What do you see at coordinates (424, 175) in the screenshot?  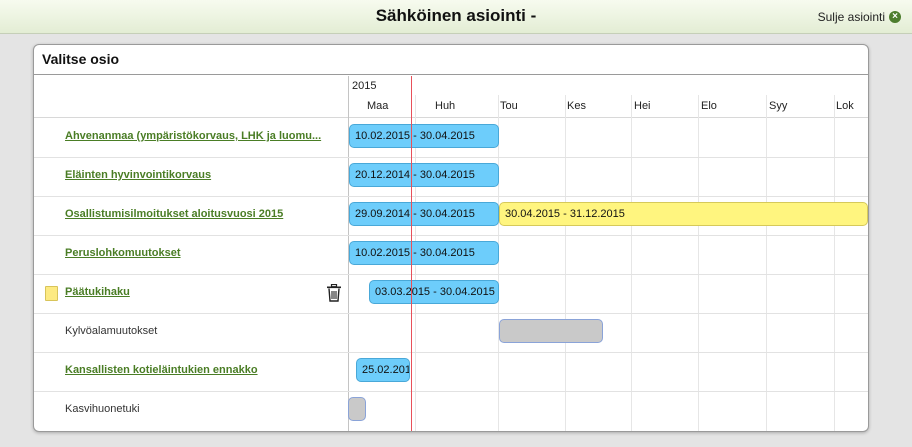 I see `period-bar: 20.12.2014 - 30.04.2015` at bounding box center [424, 175].